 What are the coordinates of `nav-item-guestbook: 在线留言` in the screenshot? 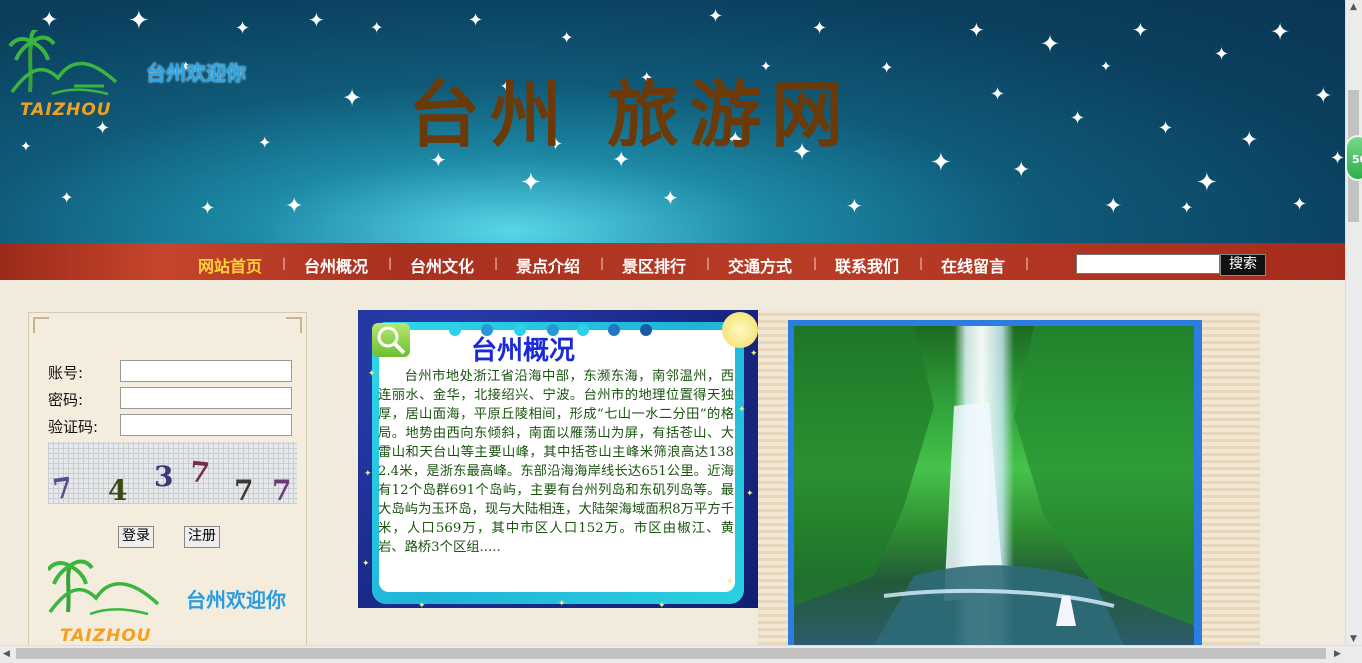 It's located at (973, 265).